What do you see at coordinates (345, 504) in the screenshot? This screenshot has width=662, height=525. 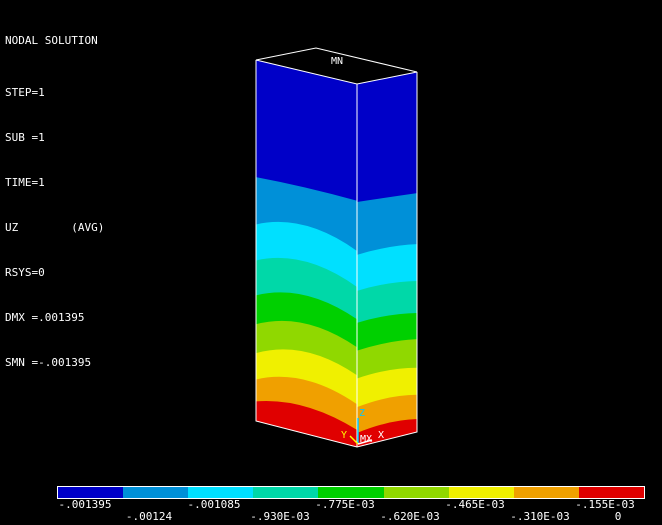 I see `legend-label: -.775E-03` at bounding box center [345, 504].